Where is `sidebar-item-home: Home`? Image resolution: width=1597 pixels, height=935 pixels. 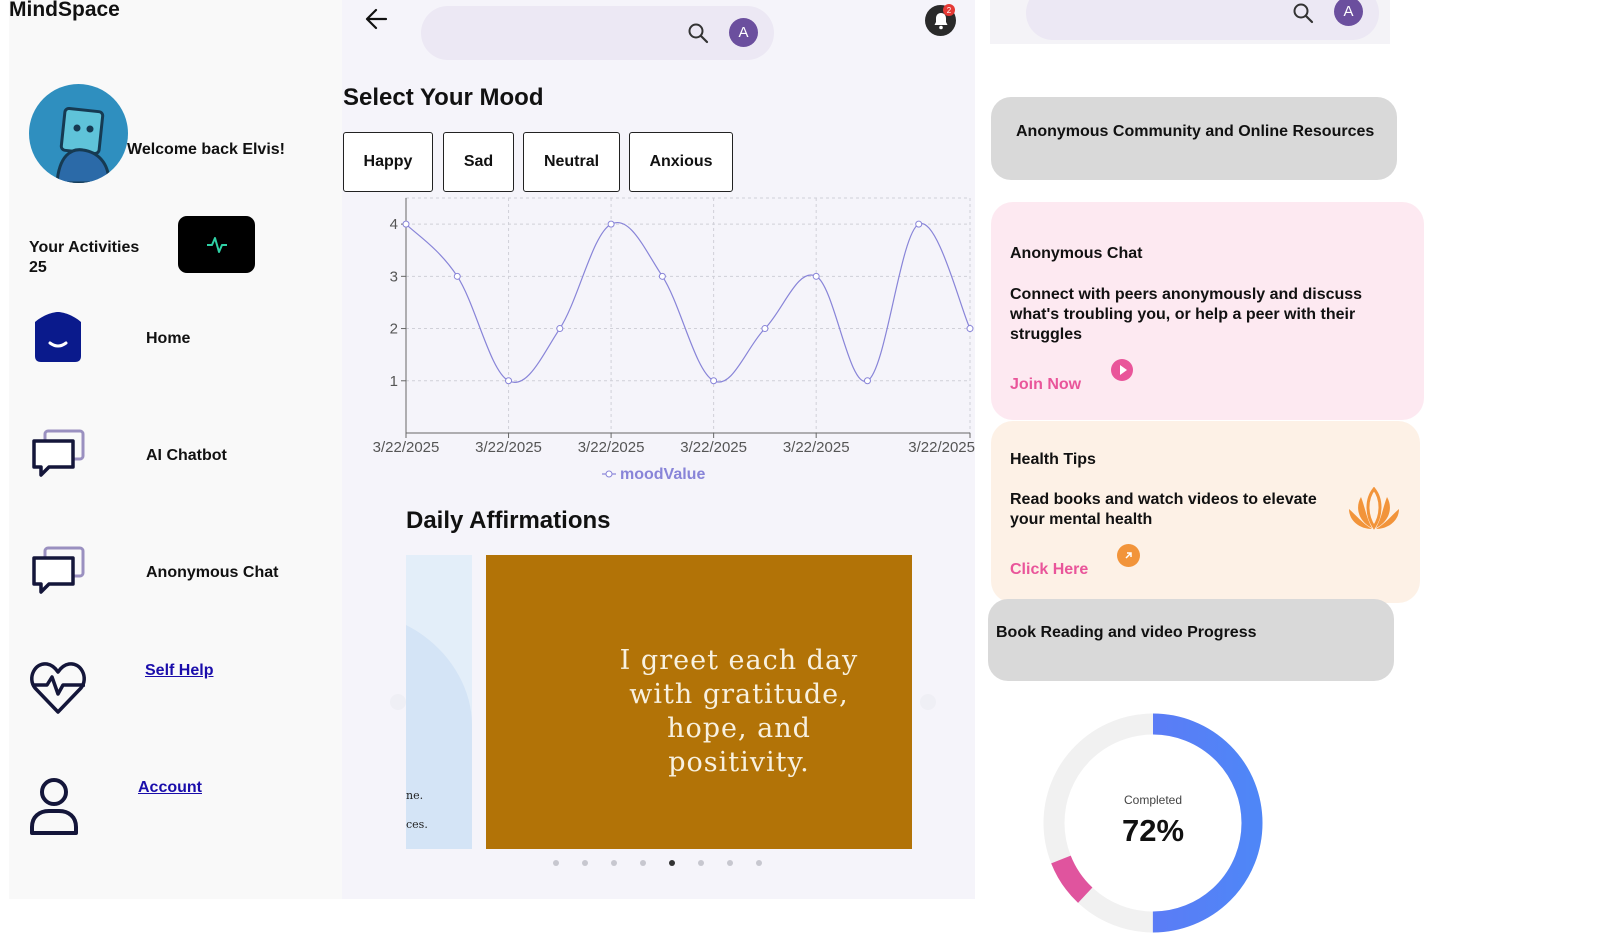
sidebar-item-home: Home is located at coordinates (179, 338).